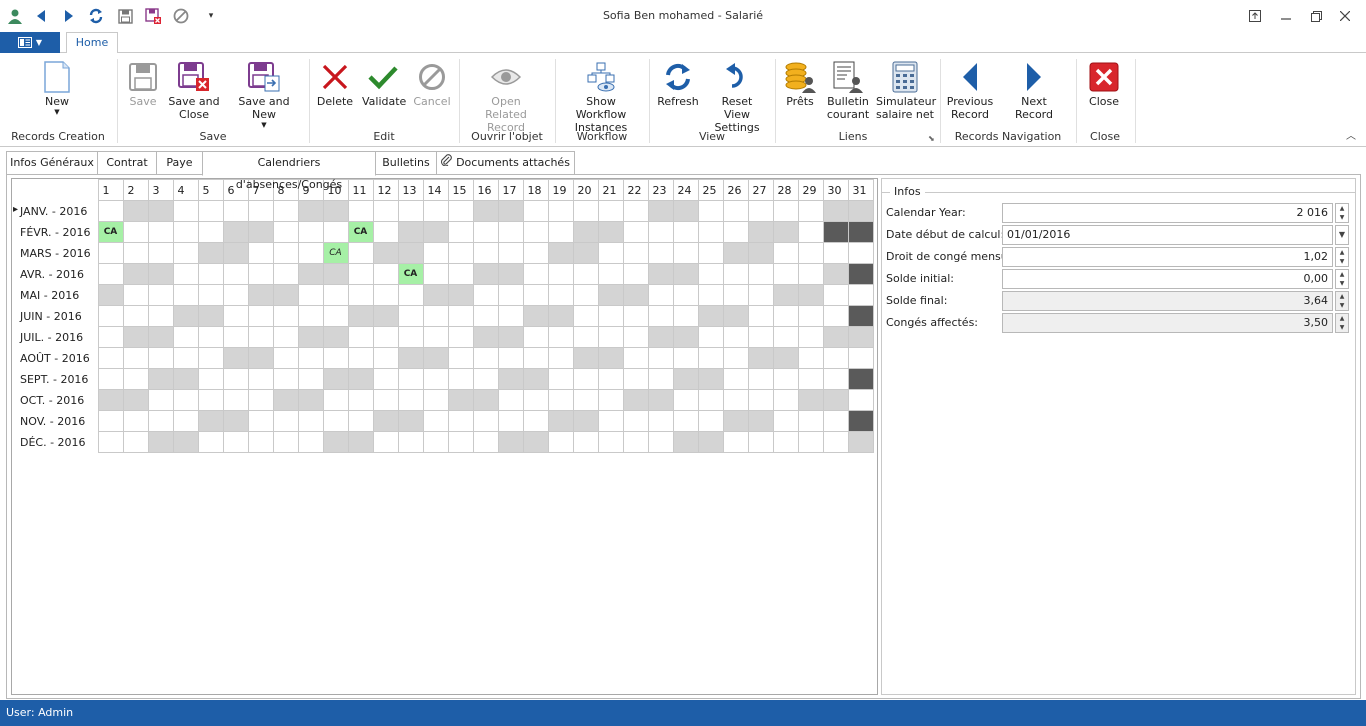 This screenshot has width=1366, height=726. Describe the element at coordinates (1345, 16) in the screenshot. I see `close-window-icon` at that location.